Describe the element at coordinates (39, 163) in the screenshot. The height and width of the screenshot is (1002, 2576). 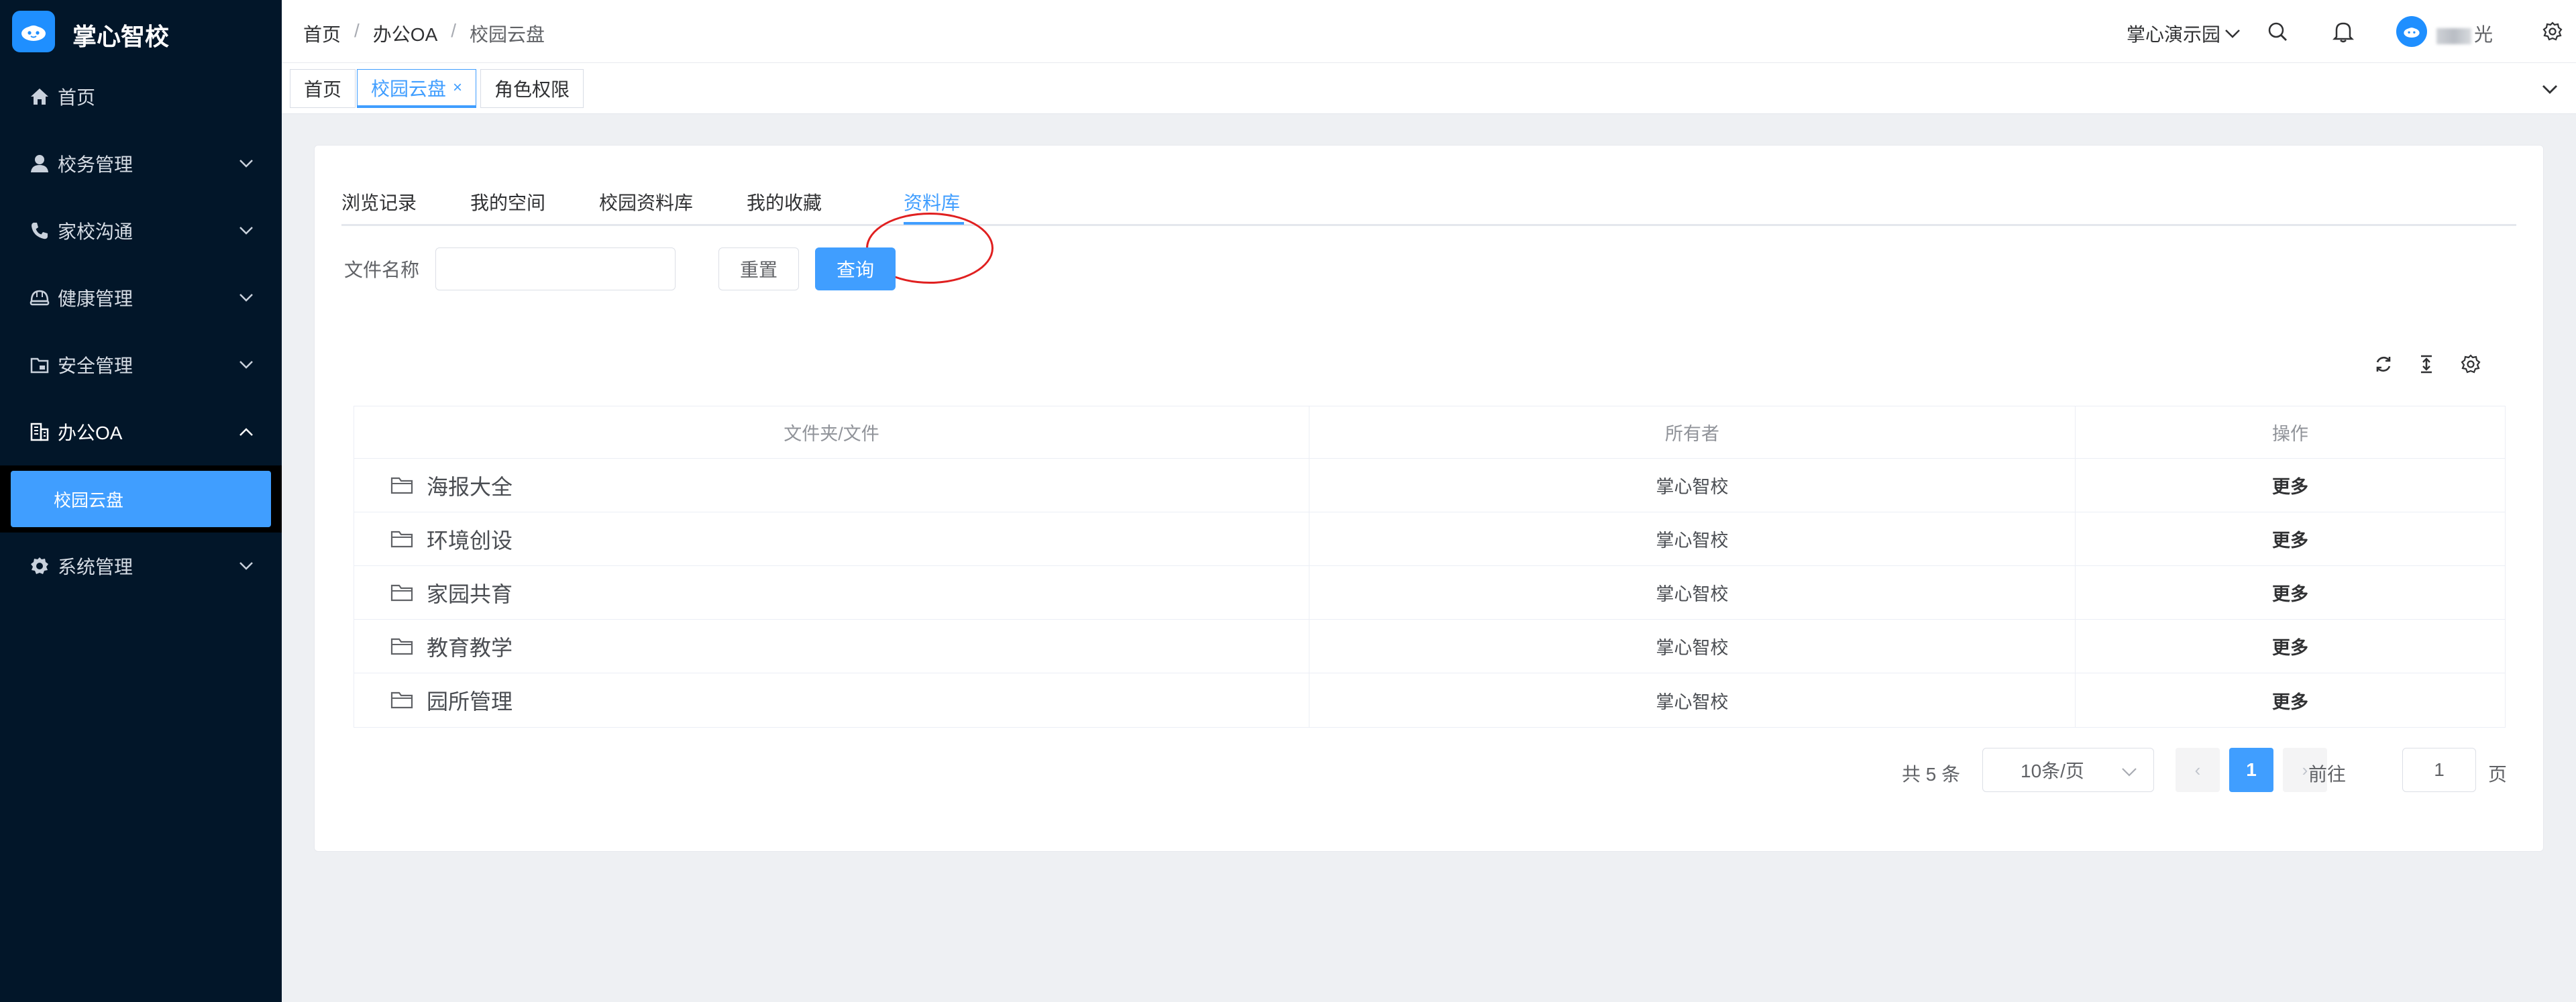
I see `user-icon` at that location.